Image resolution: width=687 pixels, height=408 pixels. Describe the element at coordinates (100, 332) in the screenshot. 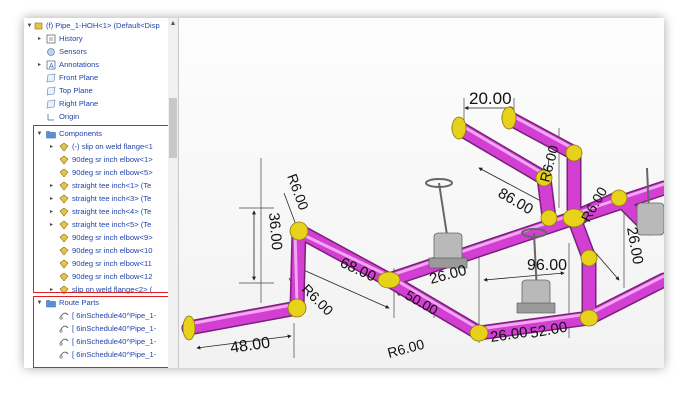

I see `route-parts-highlight` at that location.